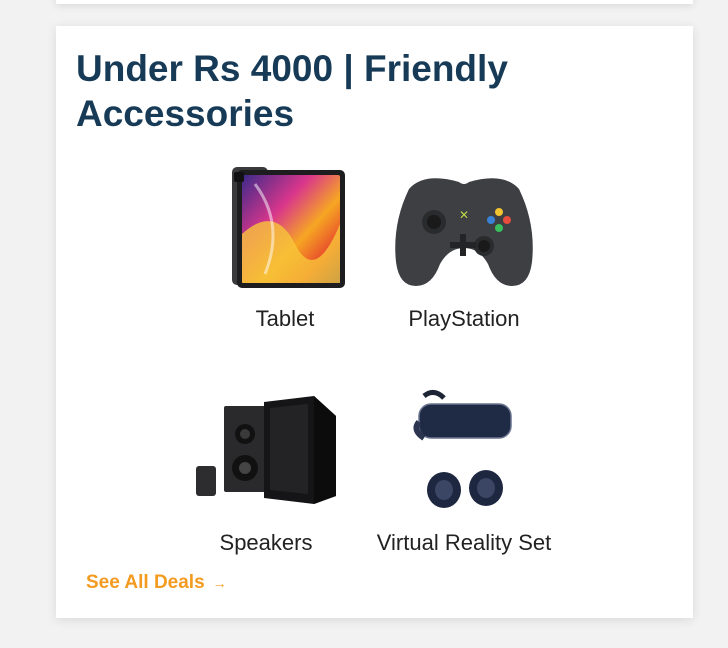 This screenshot has width=728, height=648. I want to click on previous-section-card, so click(374, 2).